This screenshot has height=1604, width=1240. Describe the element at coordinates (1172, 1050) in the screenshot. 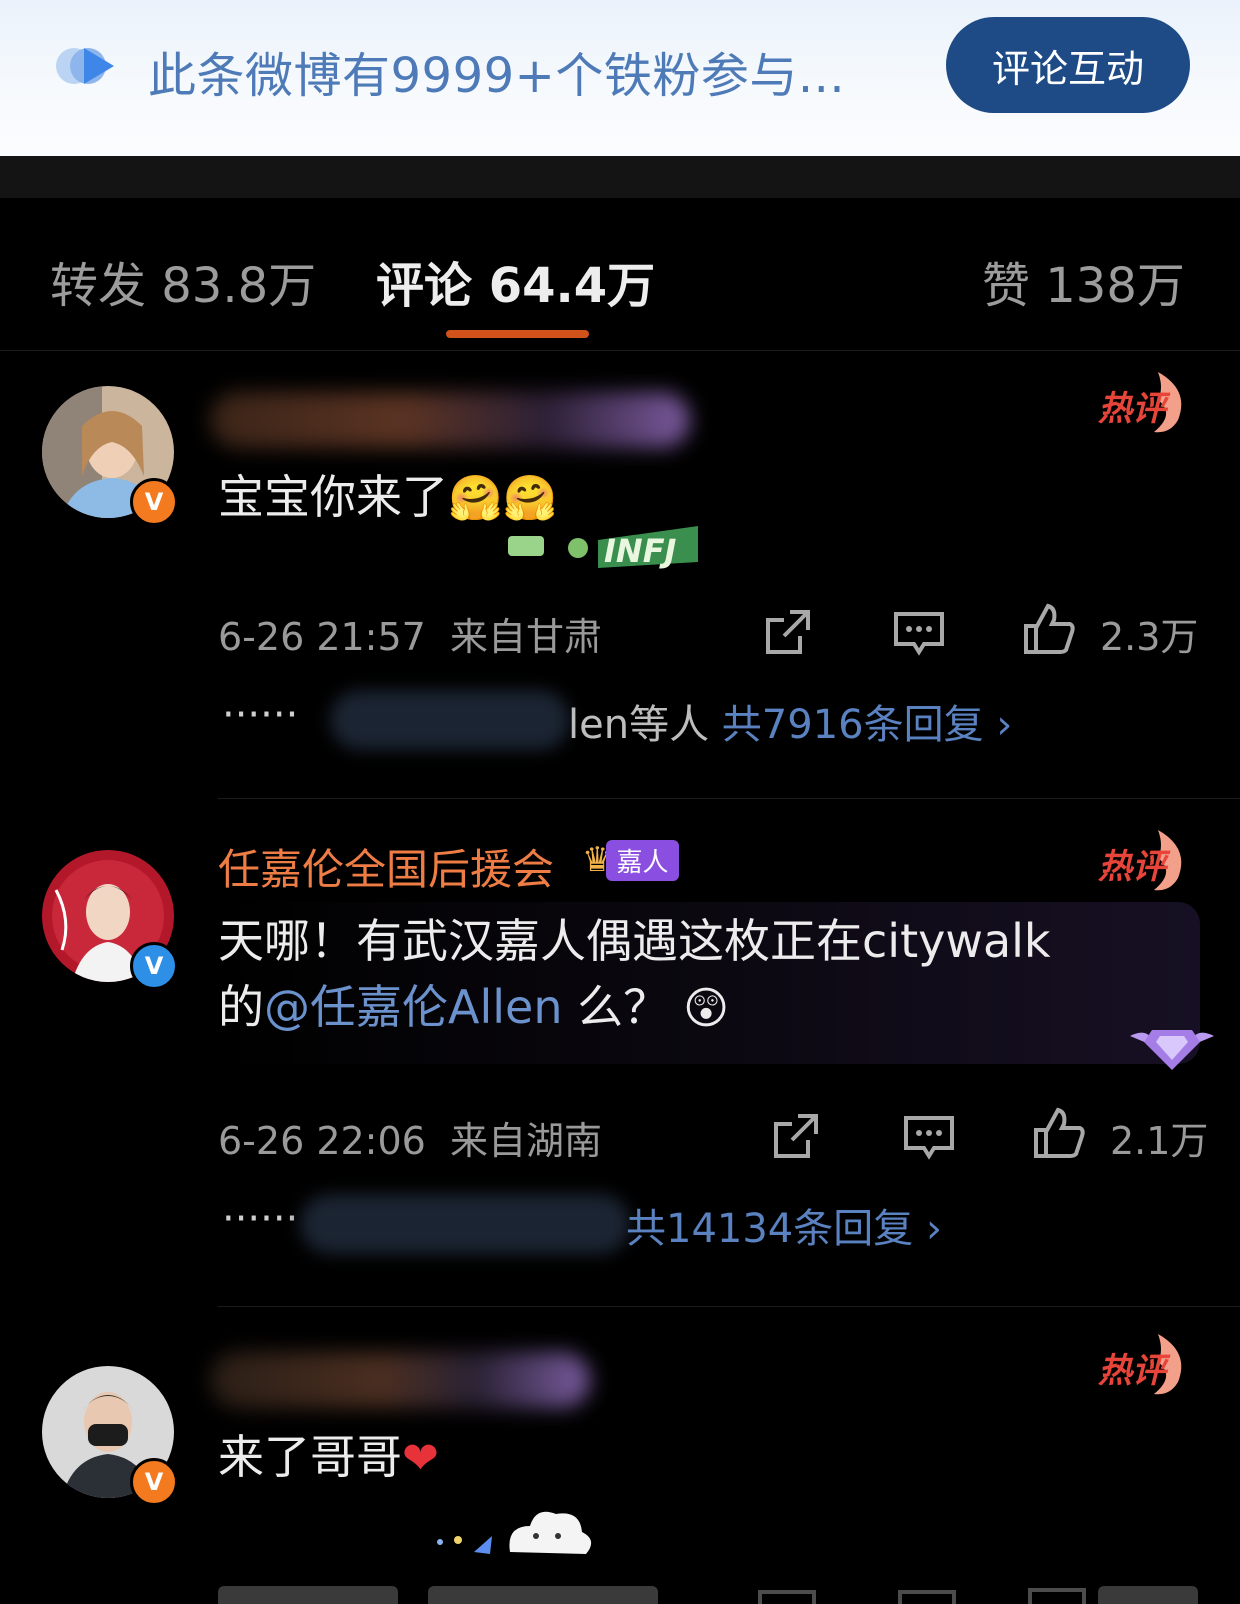

I see `diamond-badge-icon` at that location.